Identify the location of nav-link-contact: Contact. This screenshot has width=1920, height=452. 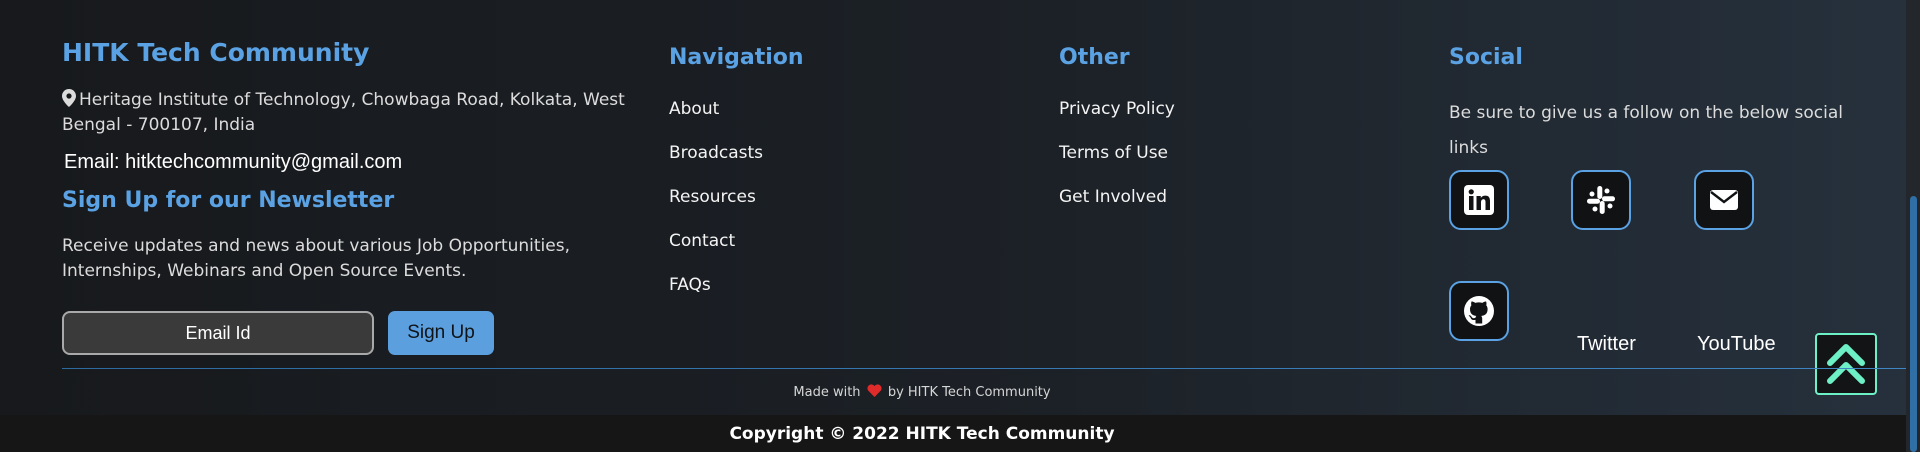
(716, 253).